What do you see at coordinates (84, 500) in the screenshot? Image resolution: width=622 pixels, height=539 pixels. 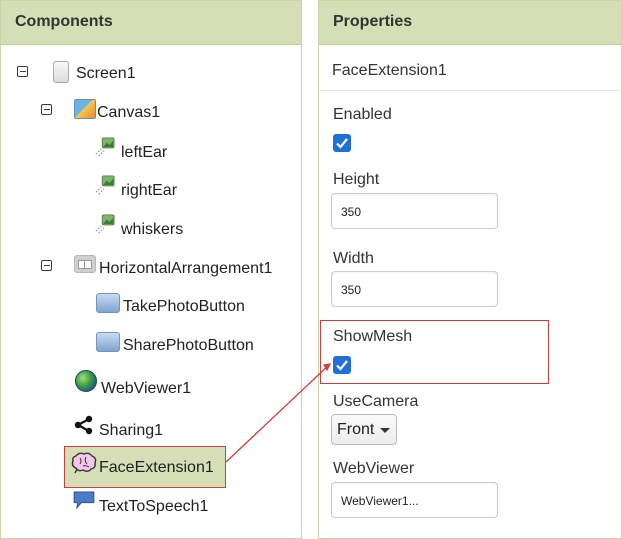 I see `speech-bubble-icon` at bounding box center [84, 500].